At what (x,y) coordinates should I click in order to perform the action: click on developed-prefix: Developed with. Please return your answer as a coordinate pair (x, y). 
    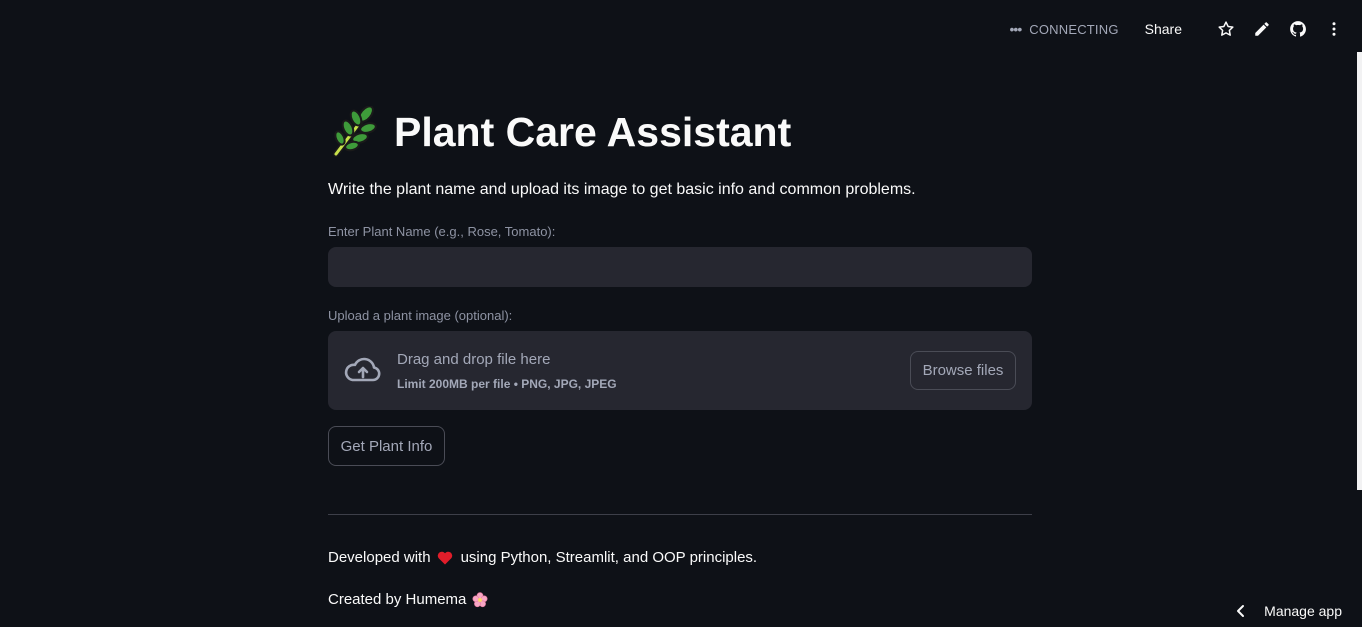
    Looking at the image, I should click on (379, 557).